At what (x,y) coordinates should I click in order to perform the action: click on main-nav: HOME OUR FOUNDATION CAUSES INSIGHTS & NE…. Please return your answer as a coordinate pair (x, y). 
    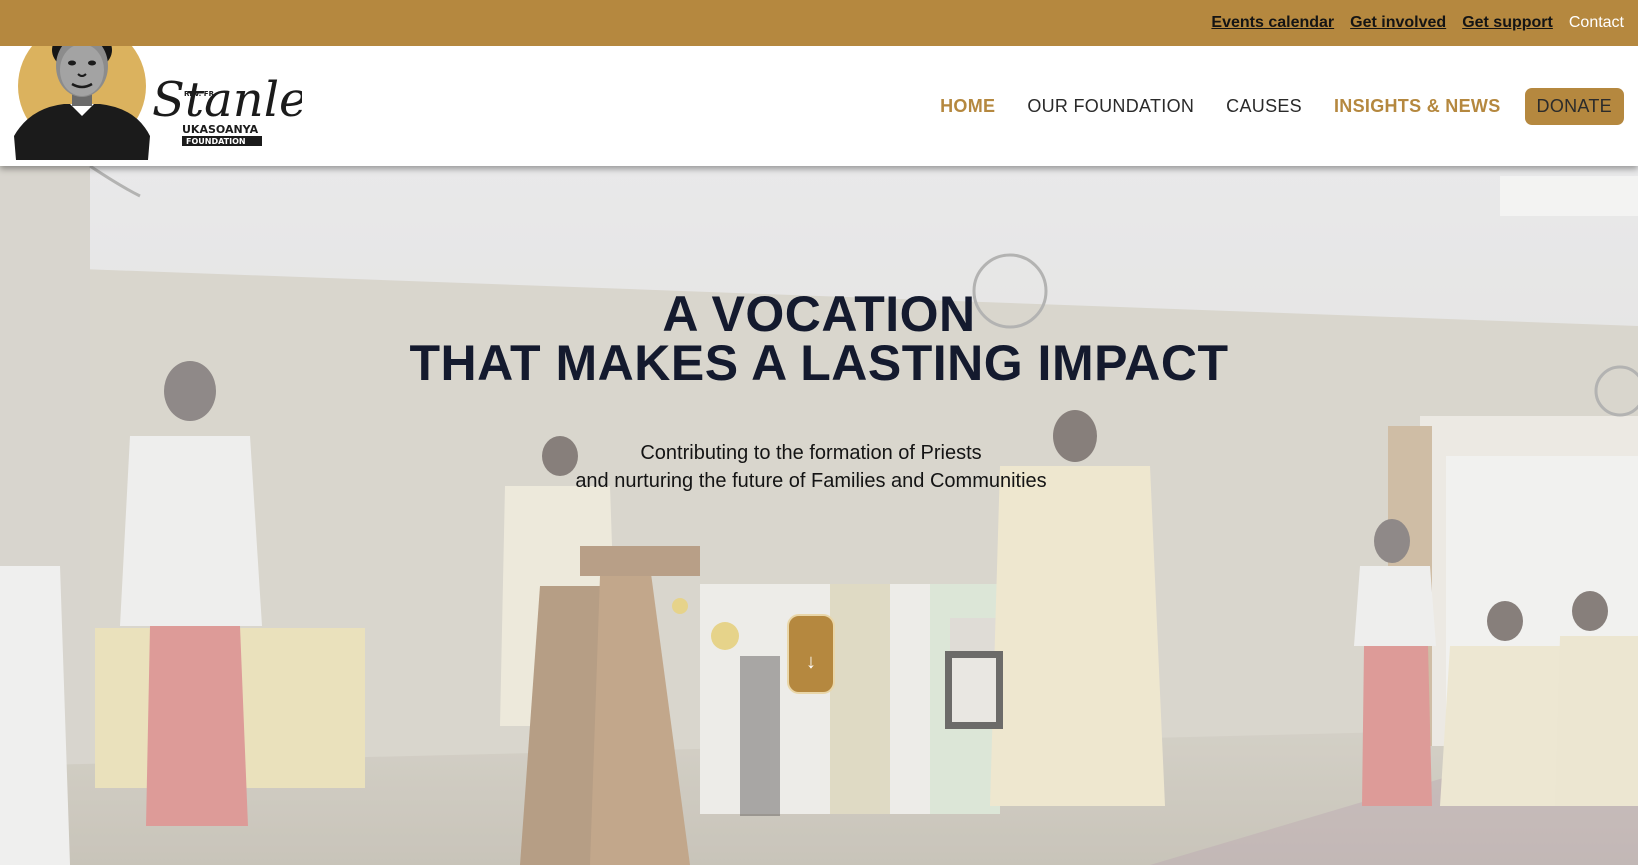
    Looking at the image, I should click on (1282, 106).